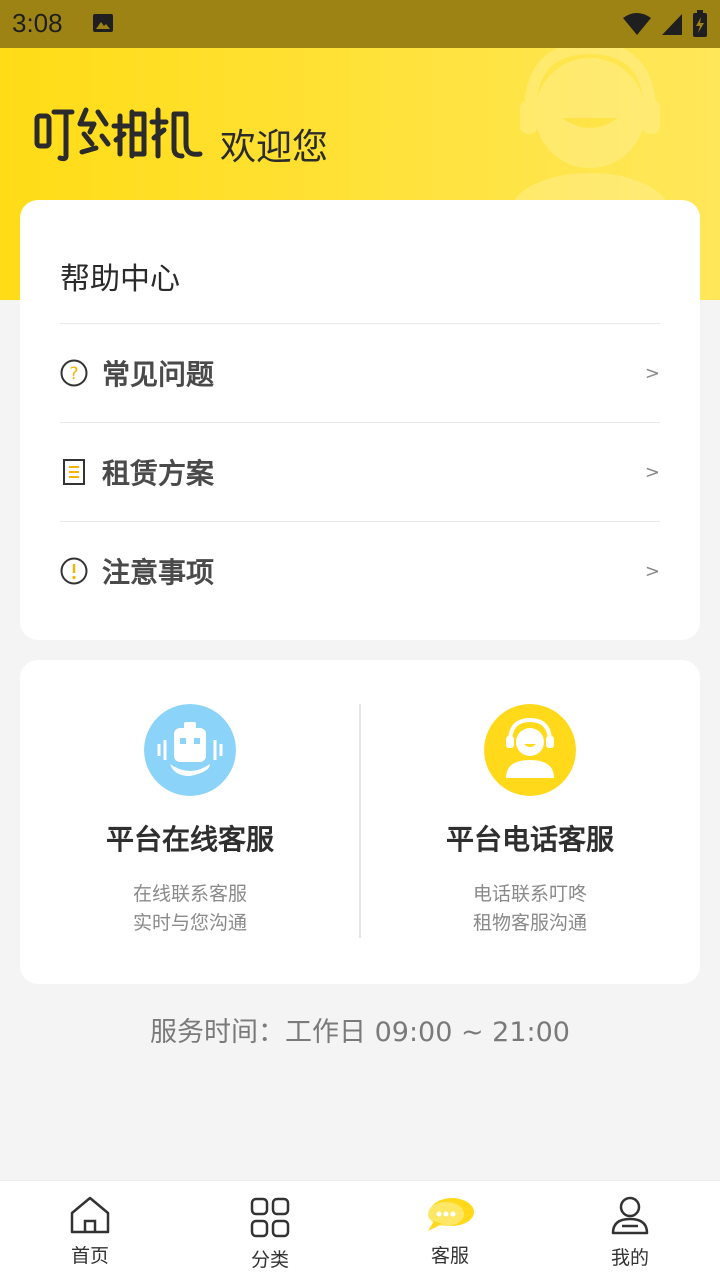  What do you see at coordinates (118, 134) in the screenshot?
I see `brand-logo` at bounding box center [118, 134].